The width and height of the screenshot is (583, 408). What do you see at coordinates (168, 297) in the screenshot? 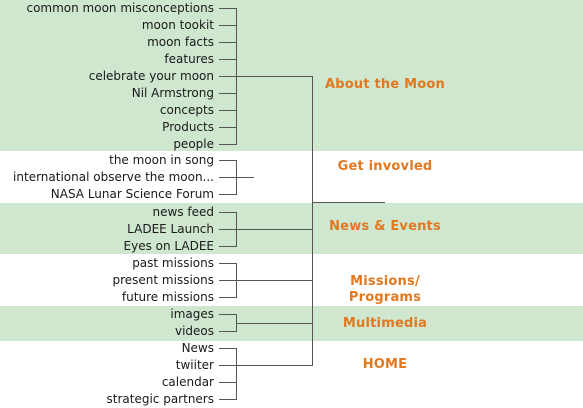
I see `leaf-future-missions: future missions` at bounding box center [168, 297].